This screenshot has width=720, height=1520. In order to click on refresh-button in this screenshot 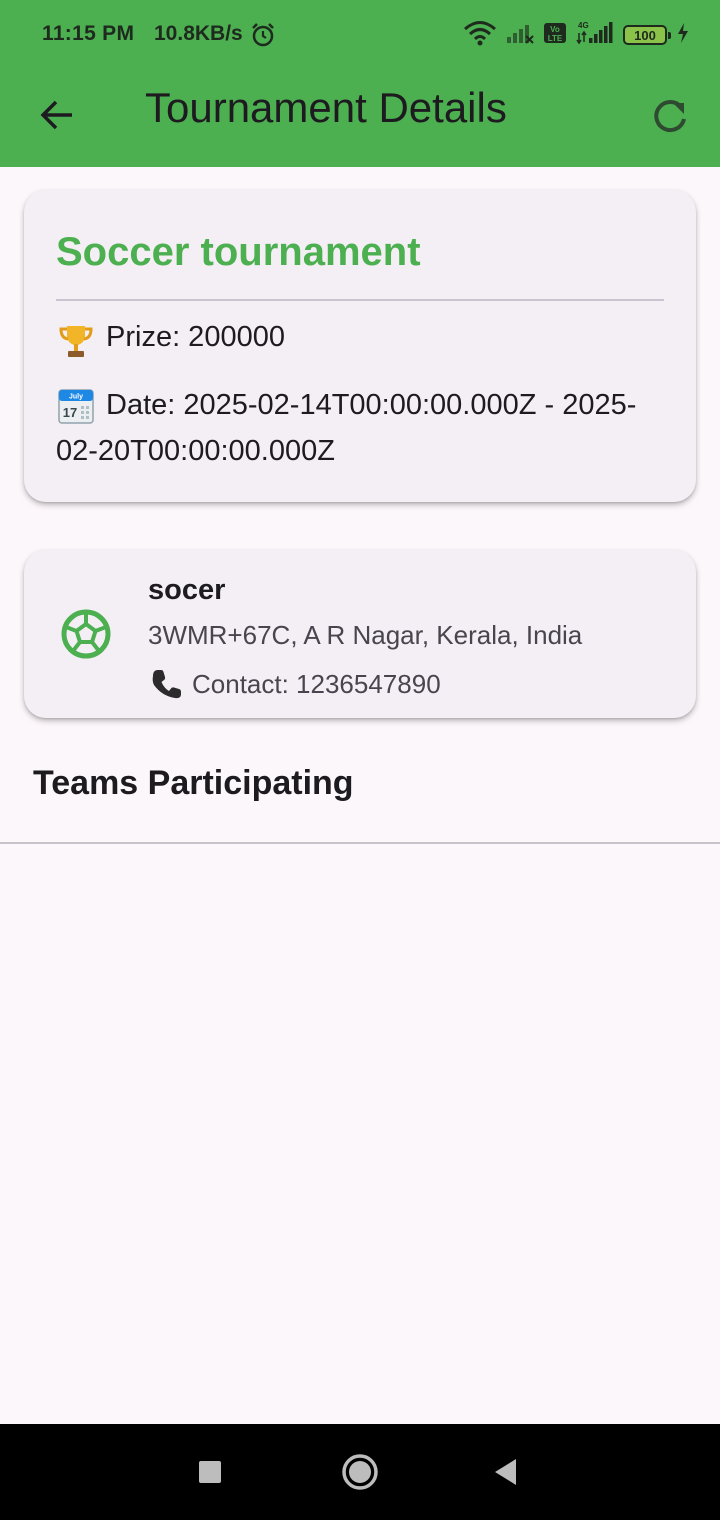, I will do `click(670, 116)`.